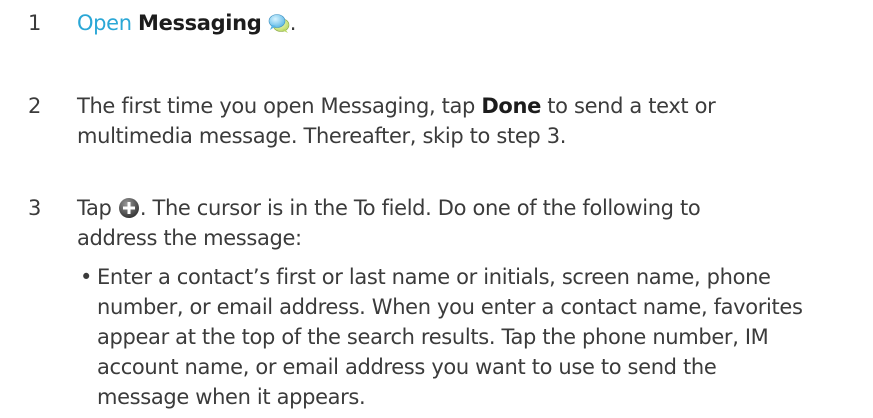 This screenshot has height=418, width=873. What do you see at coordinates (104, 23) in the screenshot?
I see `open-link: Open` at bounding box center [104, 23].